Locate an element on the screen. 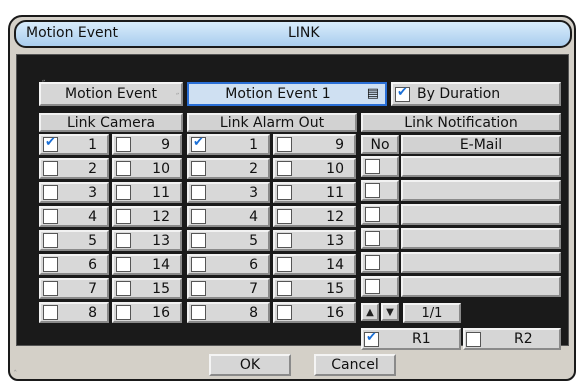  camera-15: 15 is located at coordinates (147, 288).